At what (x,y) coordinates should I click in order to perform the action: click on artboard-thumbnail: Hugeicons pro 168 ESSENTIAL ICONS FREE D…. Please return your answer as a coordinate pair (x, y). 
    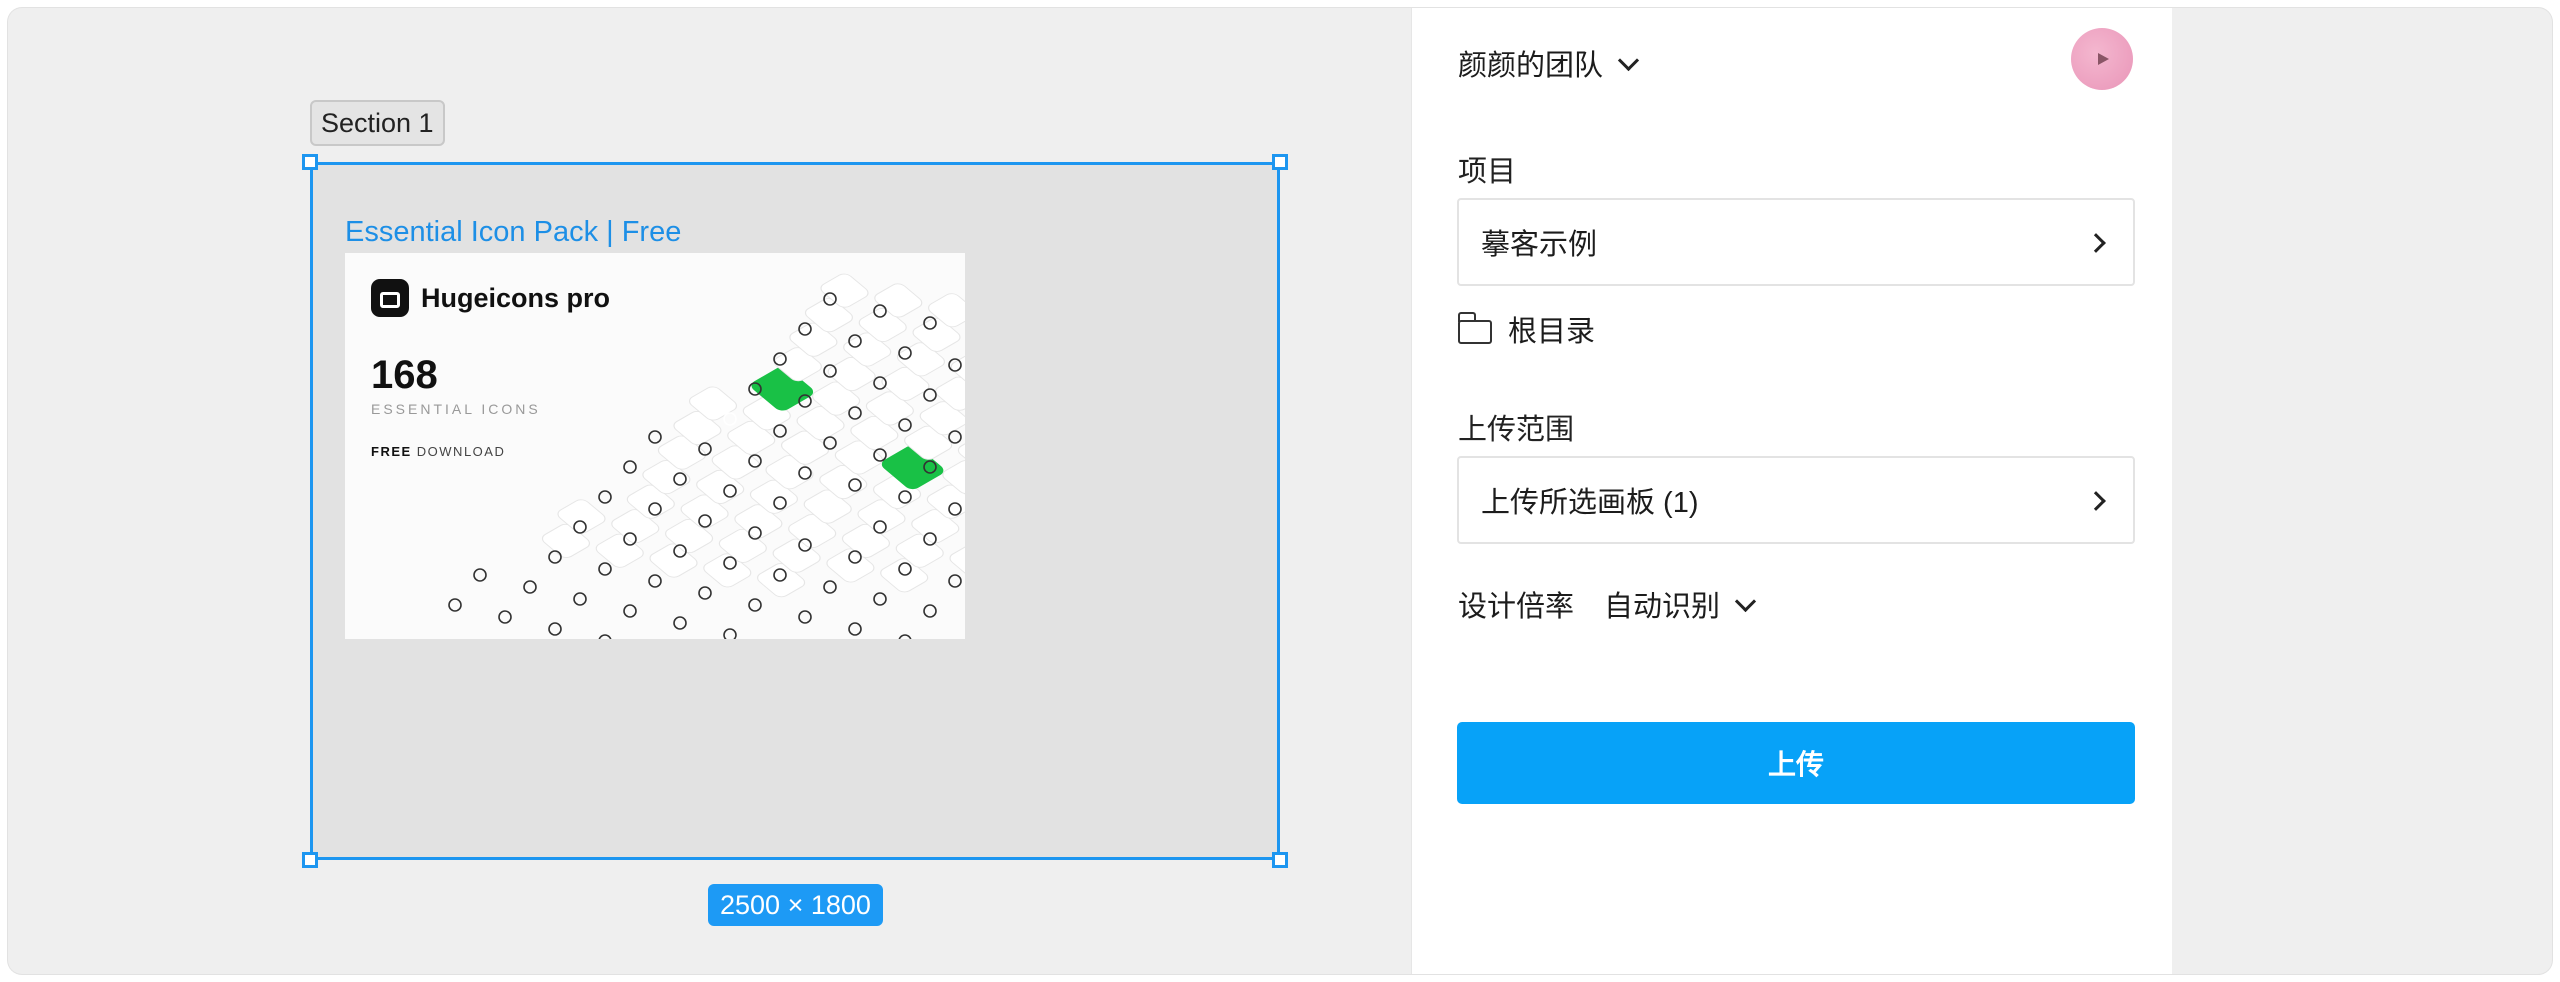
    Looking at the image, I should click on (655, 446).